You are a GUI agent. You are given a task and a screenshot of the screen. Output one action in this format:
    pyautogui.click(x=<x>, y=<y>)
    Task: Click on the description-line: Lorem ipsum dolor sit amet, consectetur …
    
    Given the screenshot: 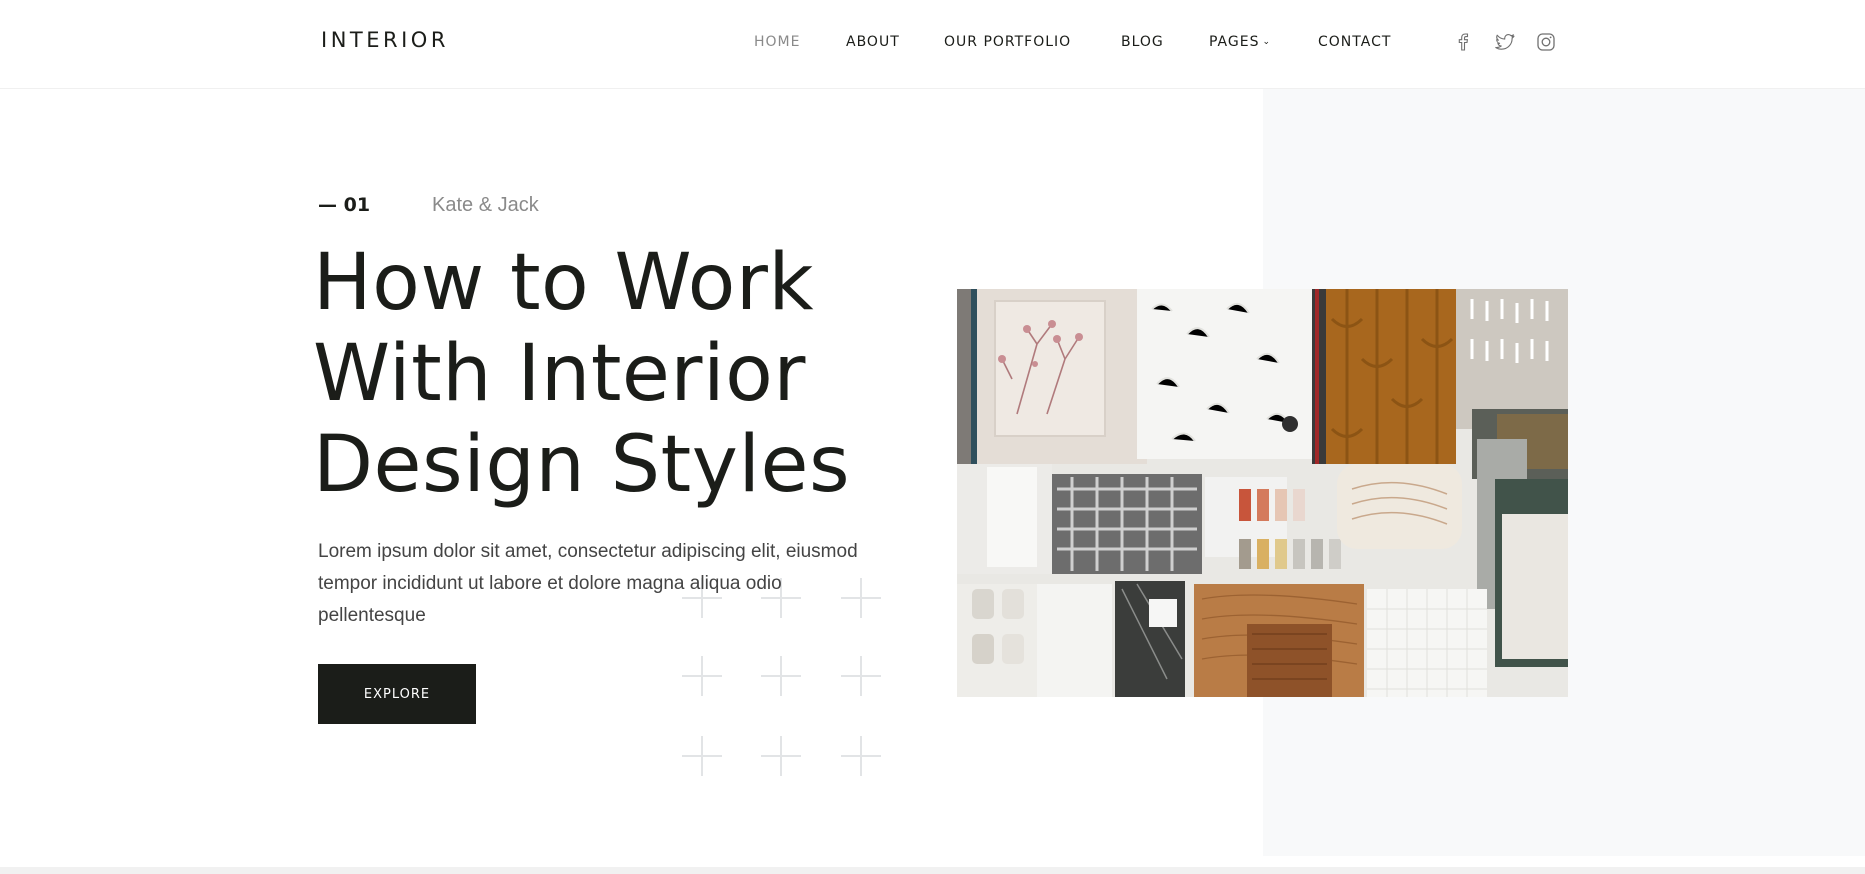 What is the action you would take?
    pyautogui.click(x=588, y=551)
    